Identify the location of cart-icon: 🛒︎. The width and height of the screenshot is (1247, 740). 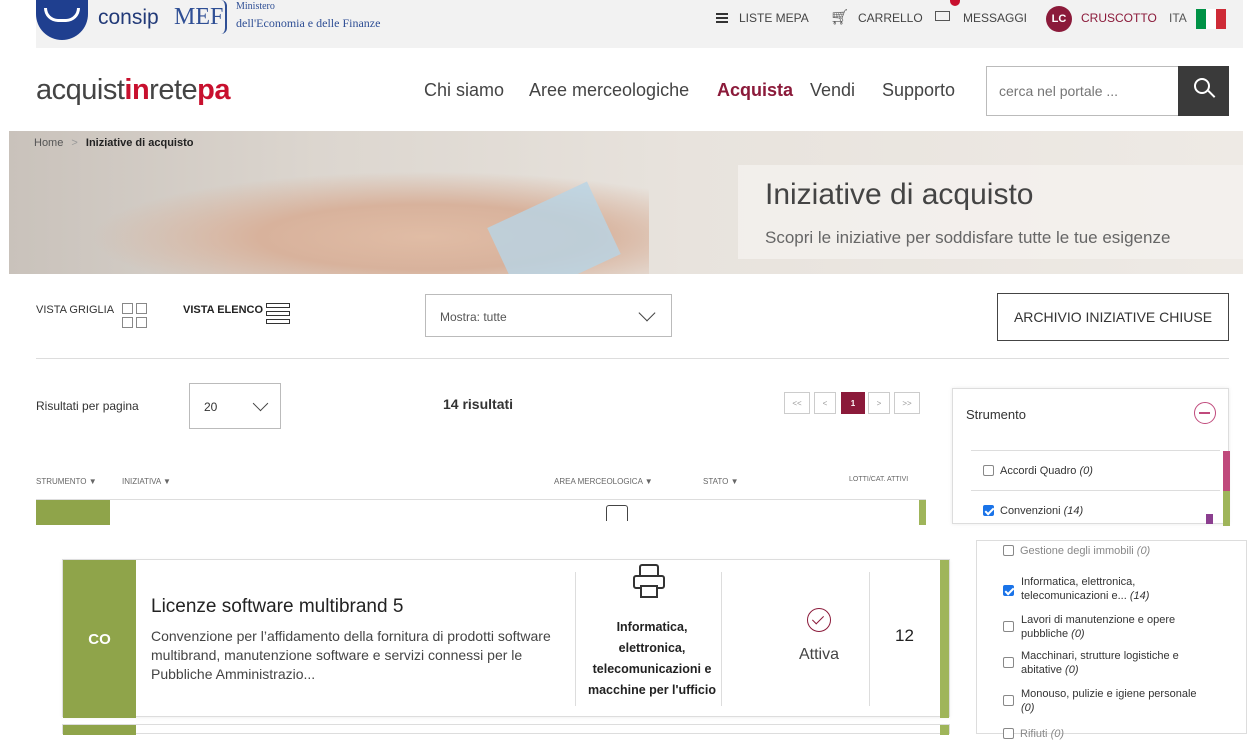
(839, 17).